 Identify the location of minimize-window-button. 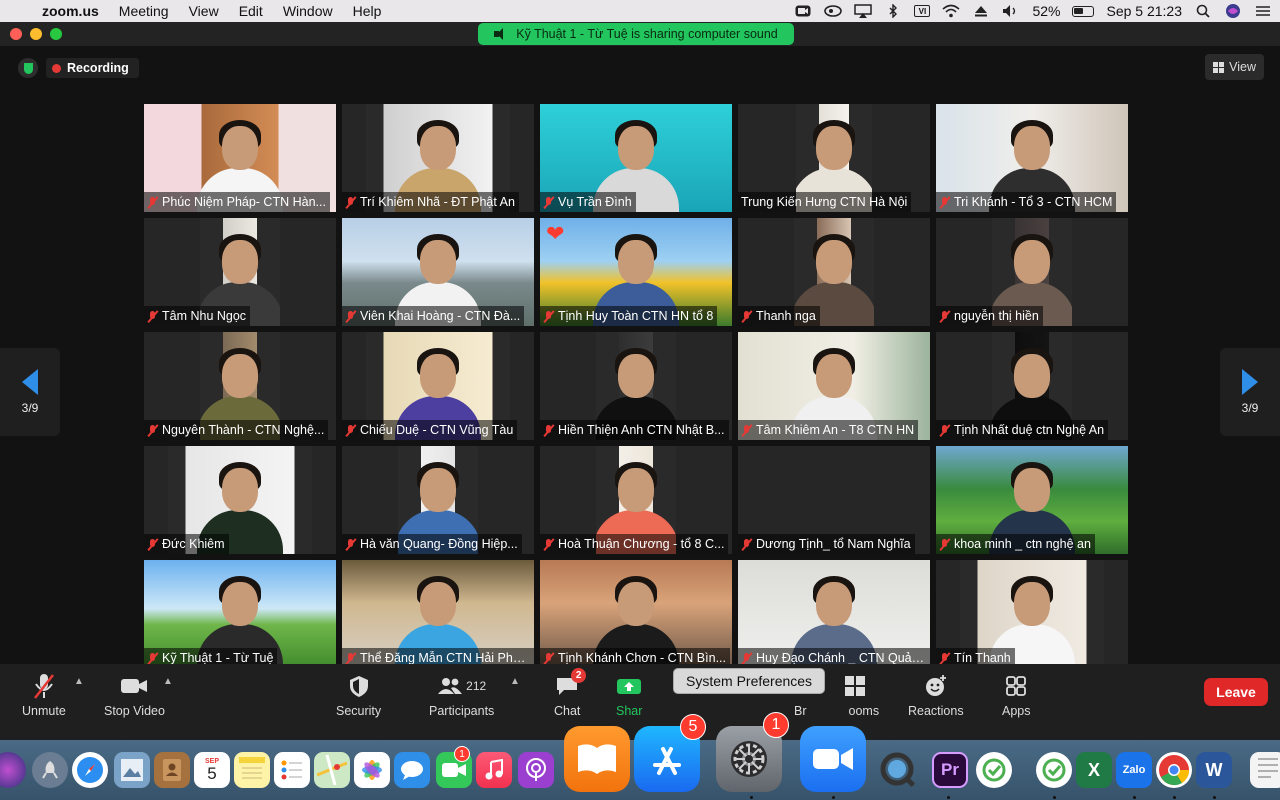
(36, 34).